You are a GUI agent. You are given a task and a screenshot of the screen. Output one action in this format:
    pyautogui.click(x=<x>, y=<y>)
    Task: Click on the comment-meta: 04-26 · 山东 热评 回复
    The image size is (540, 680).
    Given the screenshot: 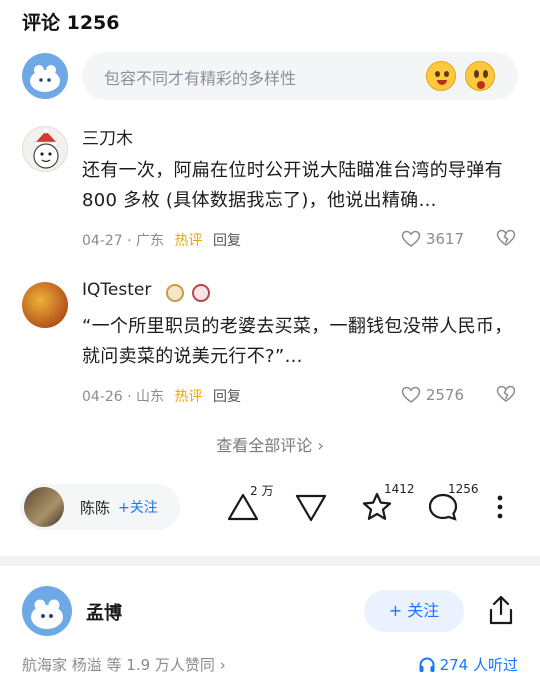 What is the action you would take?
    pyautogui.click(x=161, y=397)
    